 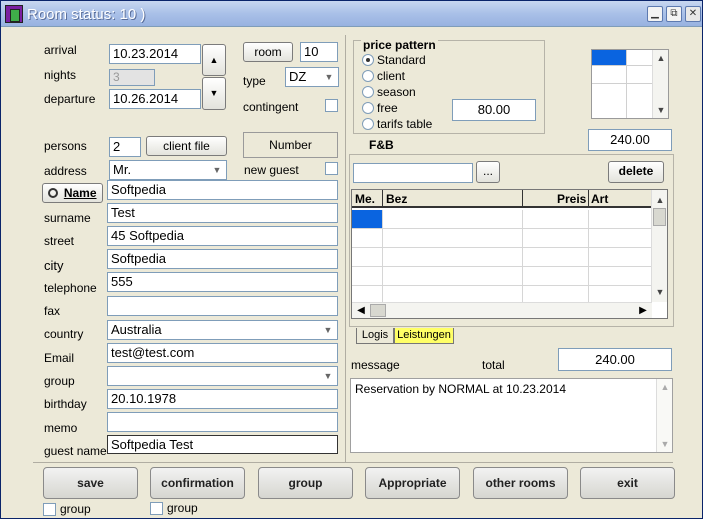 I want to click on name-button: Name, so click(x=72, y=193).